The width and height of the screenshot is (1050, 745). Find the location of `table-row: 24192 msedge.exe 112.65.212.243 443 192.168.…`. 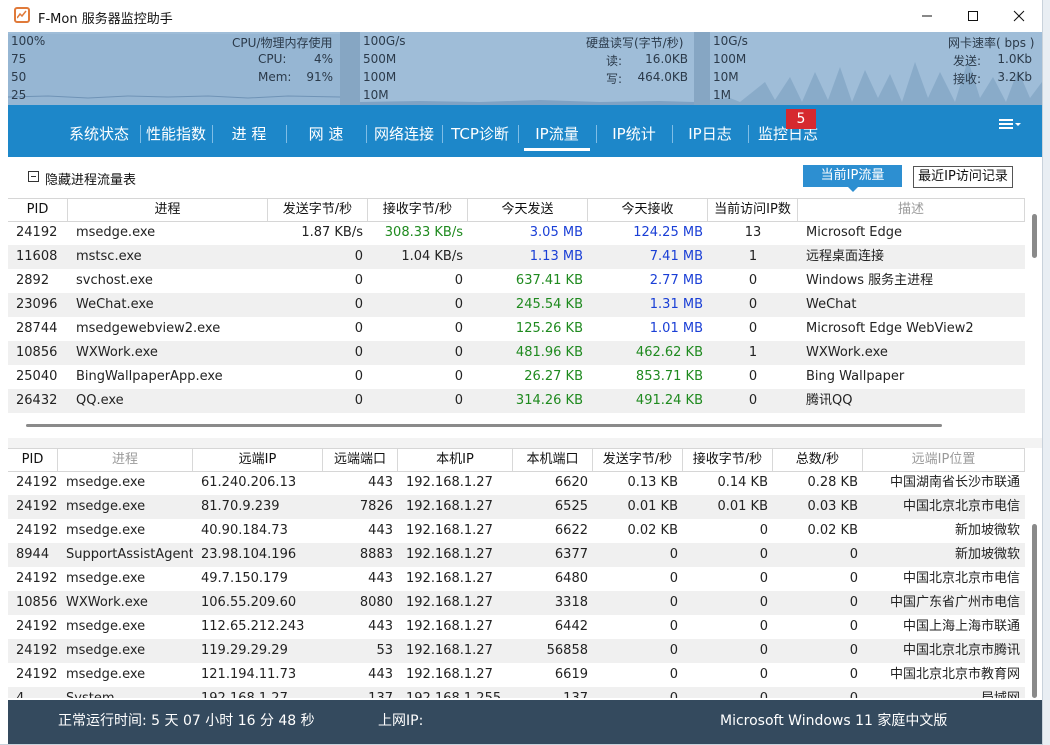

table-row: 24192 msedge.exe 112.65.212.243 443 192.168.… is located at coordinates (516, 627).